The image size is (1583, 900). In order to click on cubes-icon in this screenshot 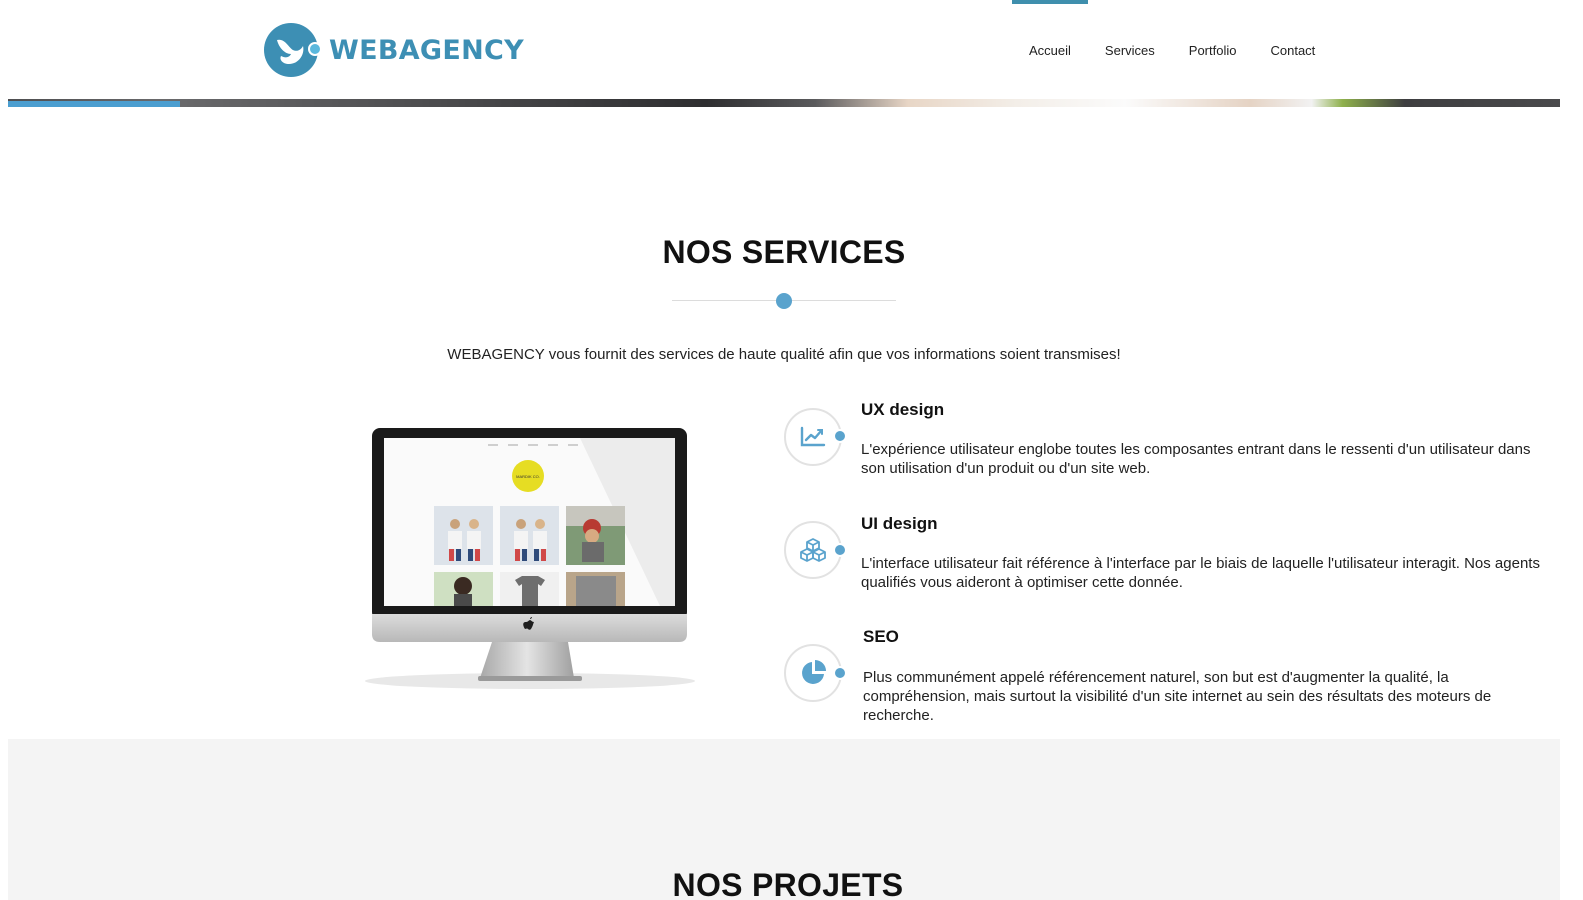, I will do `click(813, 550)`.